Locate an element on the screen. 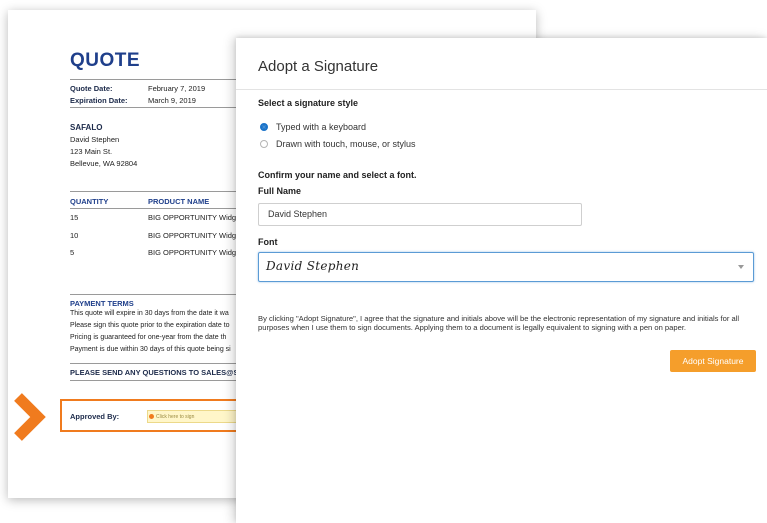 Image resolution: width=767 pixels, height=523 pixels. adopt-signature-button: Adopt Signature is located at coordinates (713, 361).